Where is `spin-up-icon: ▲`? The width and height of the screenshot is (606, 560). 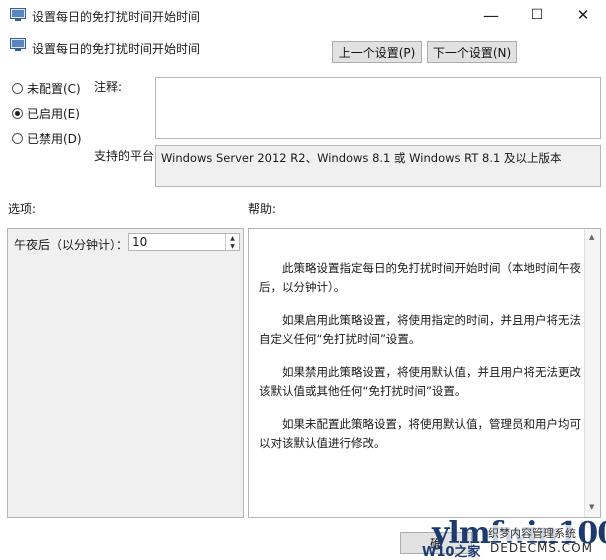
spin-up-icon: ▲ is located at coordinates (232, 238).